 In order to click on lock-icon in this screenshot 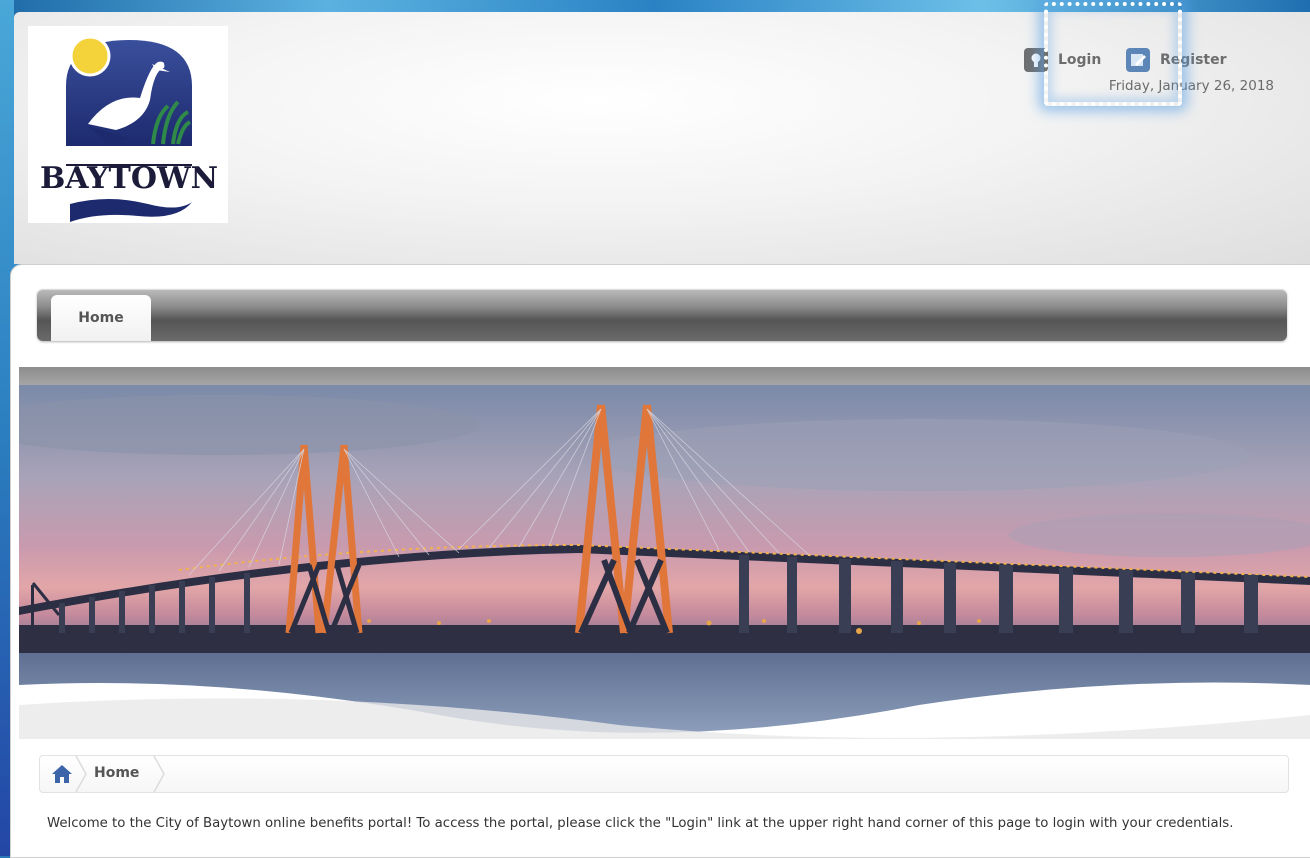, I will do `click(1036, 60)`.